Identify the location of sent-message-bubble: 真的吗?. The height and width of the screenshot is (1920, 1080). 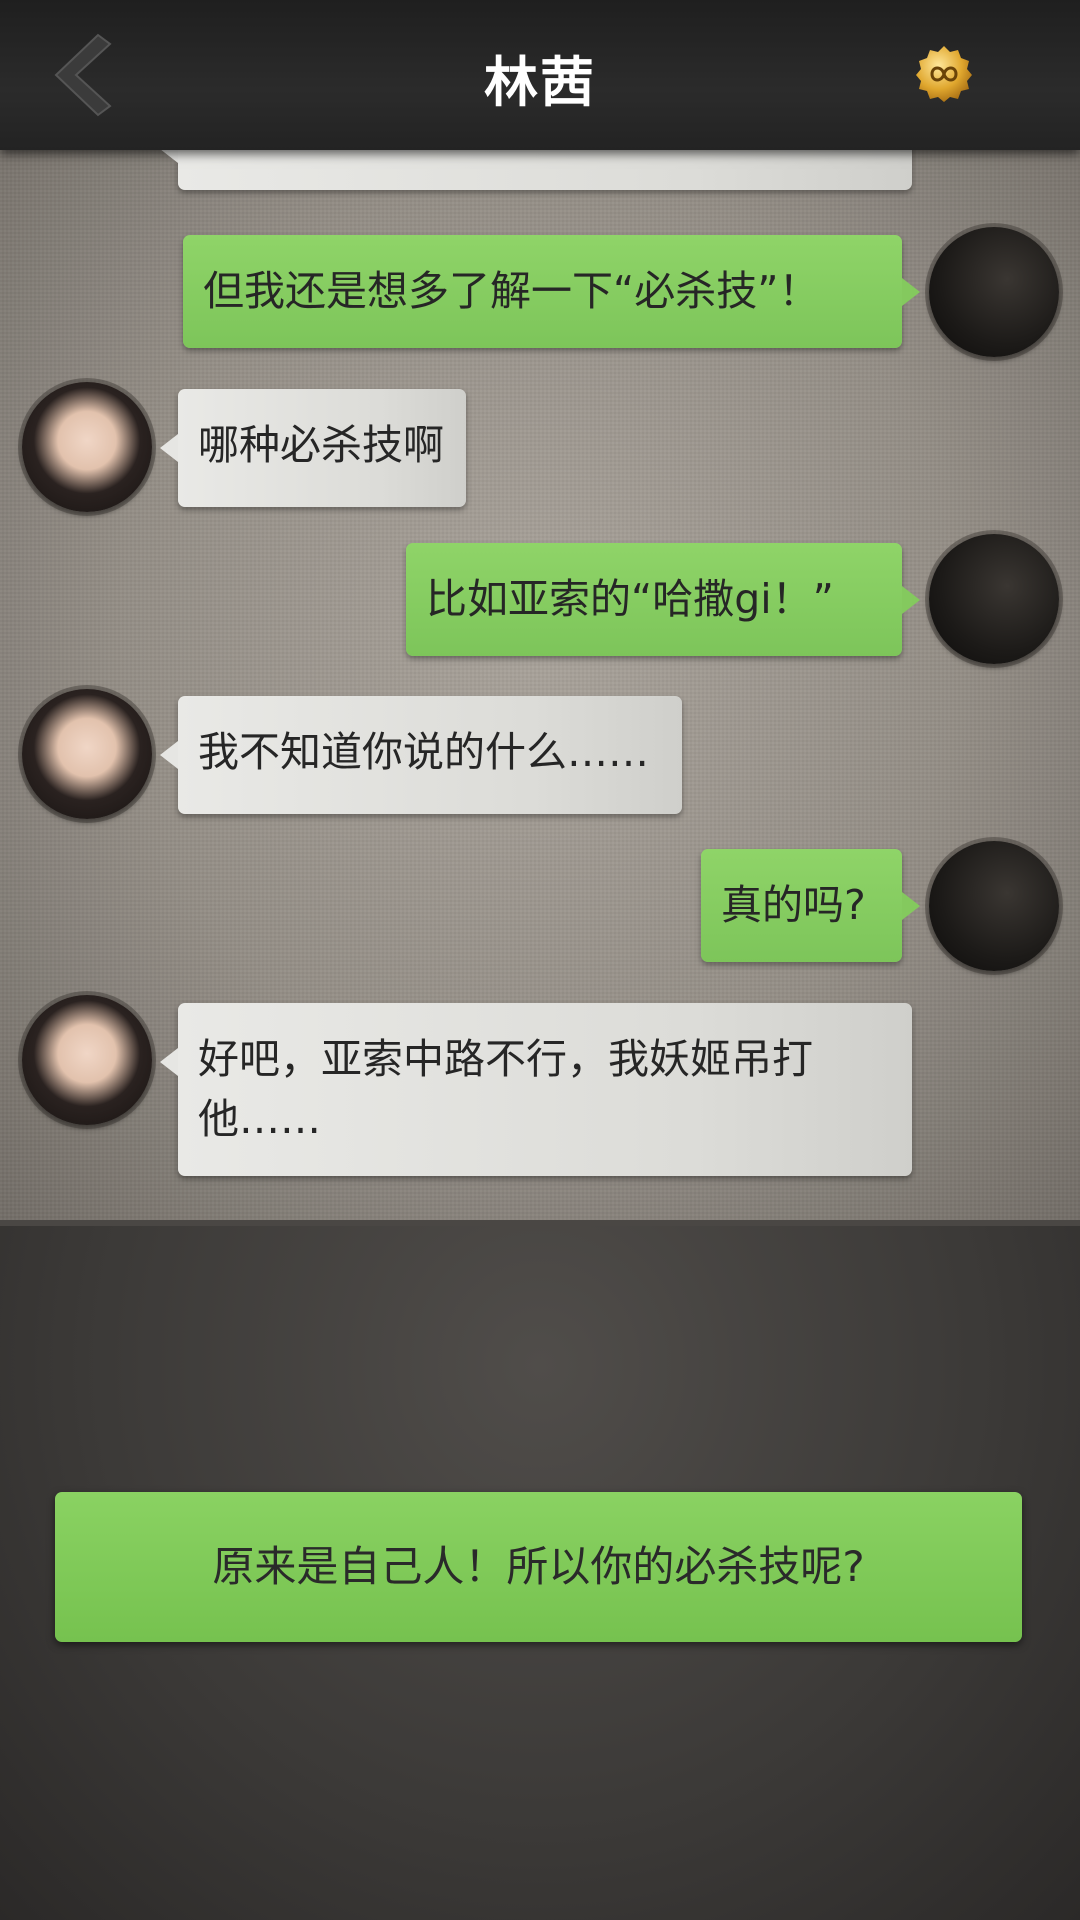
(810, 905).